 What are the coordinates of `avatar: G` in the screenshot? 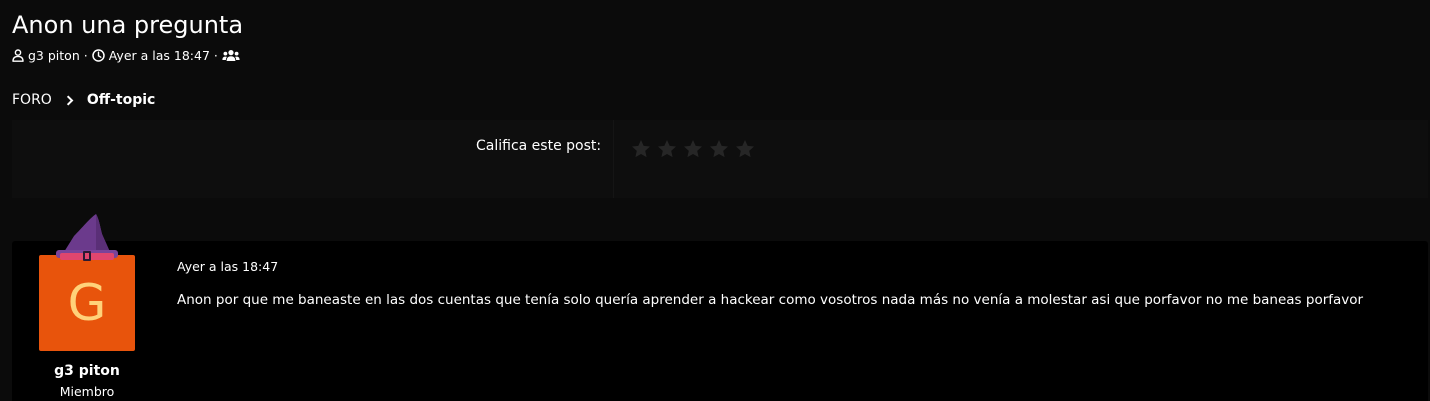 It's located at (87, 284).